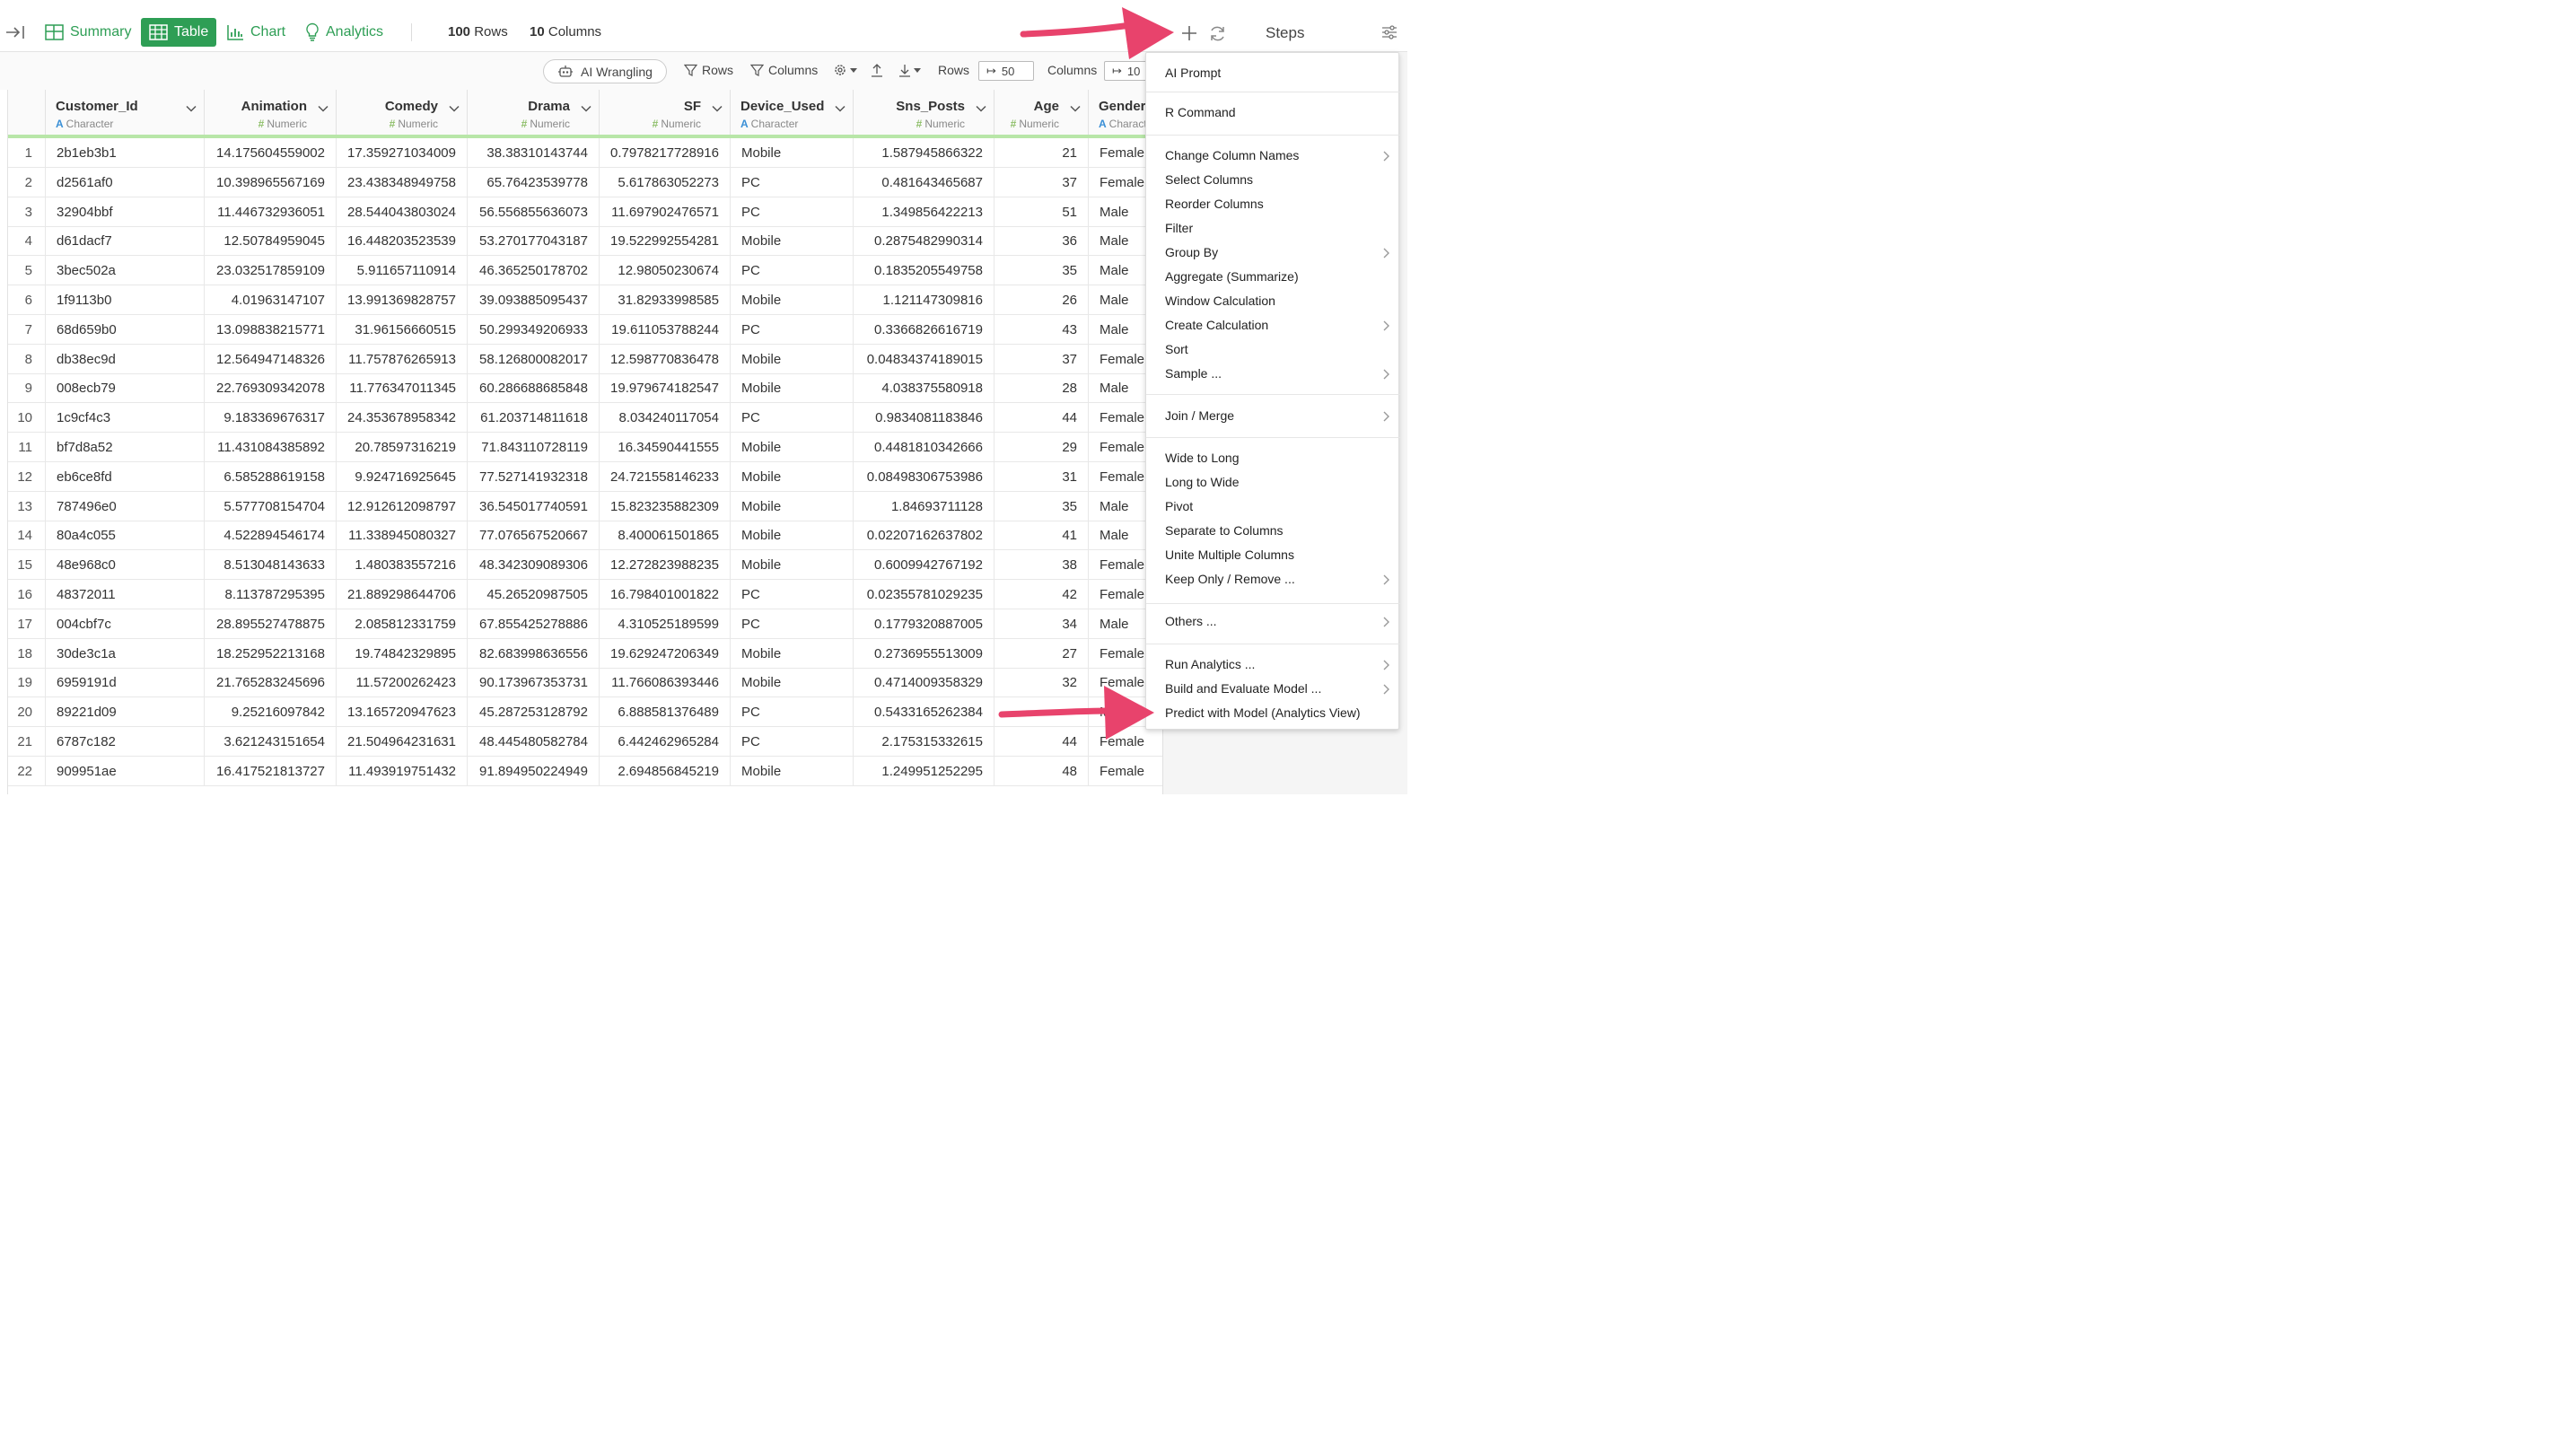  Describe the element at coordinates (665, 506) in the screenshot. I see `table-cell: 15.823235882309` at that location.